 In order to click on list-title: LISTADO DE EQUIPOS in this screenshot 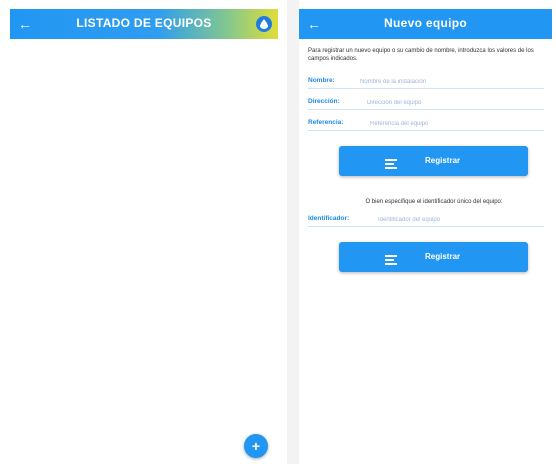, I will do `click(144, 23)`.